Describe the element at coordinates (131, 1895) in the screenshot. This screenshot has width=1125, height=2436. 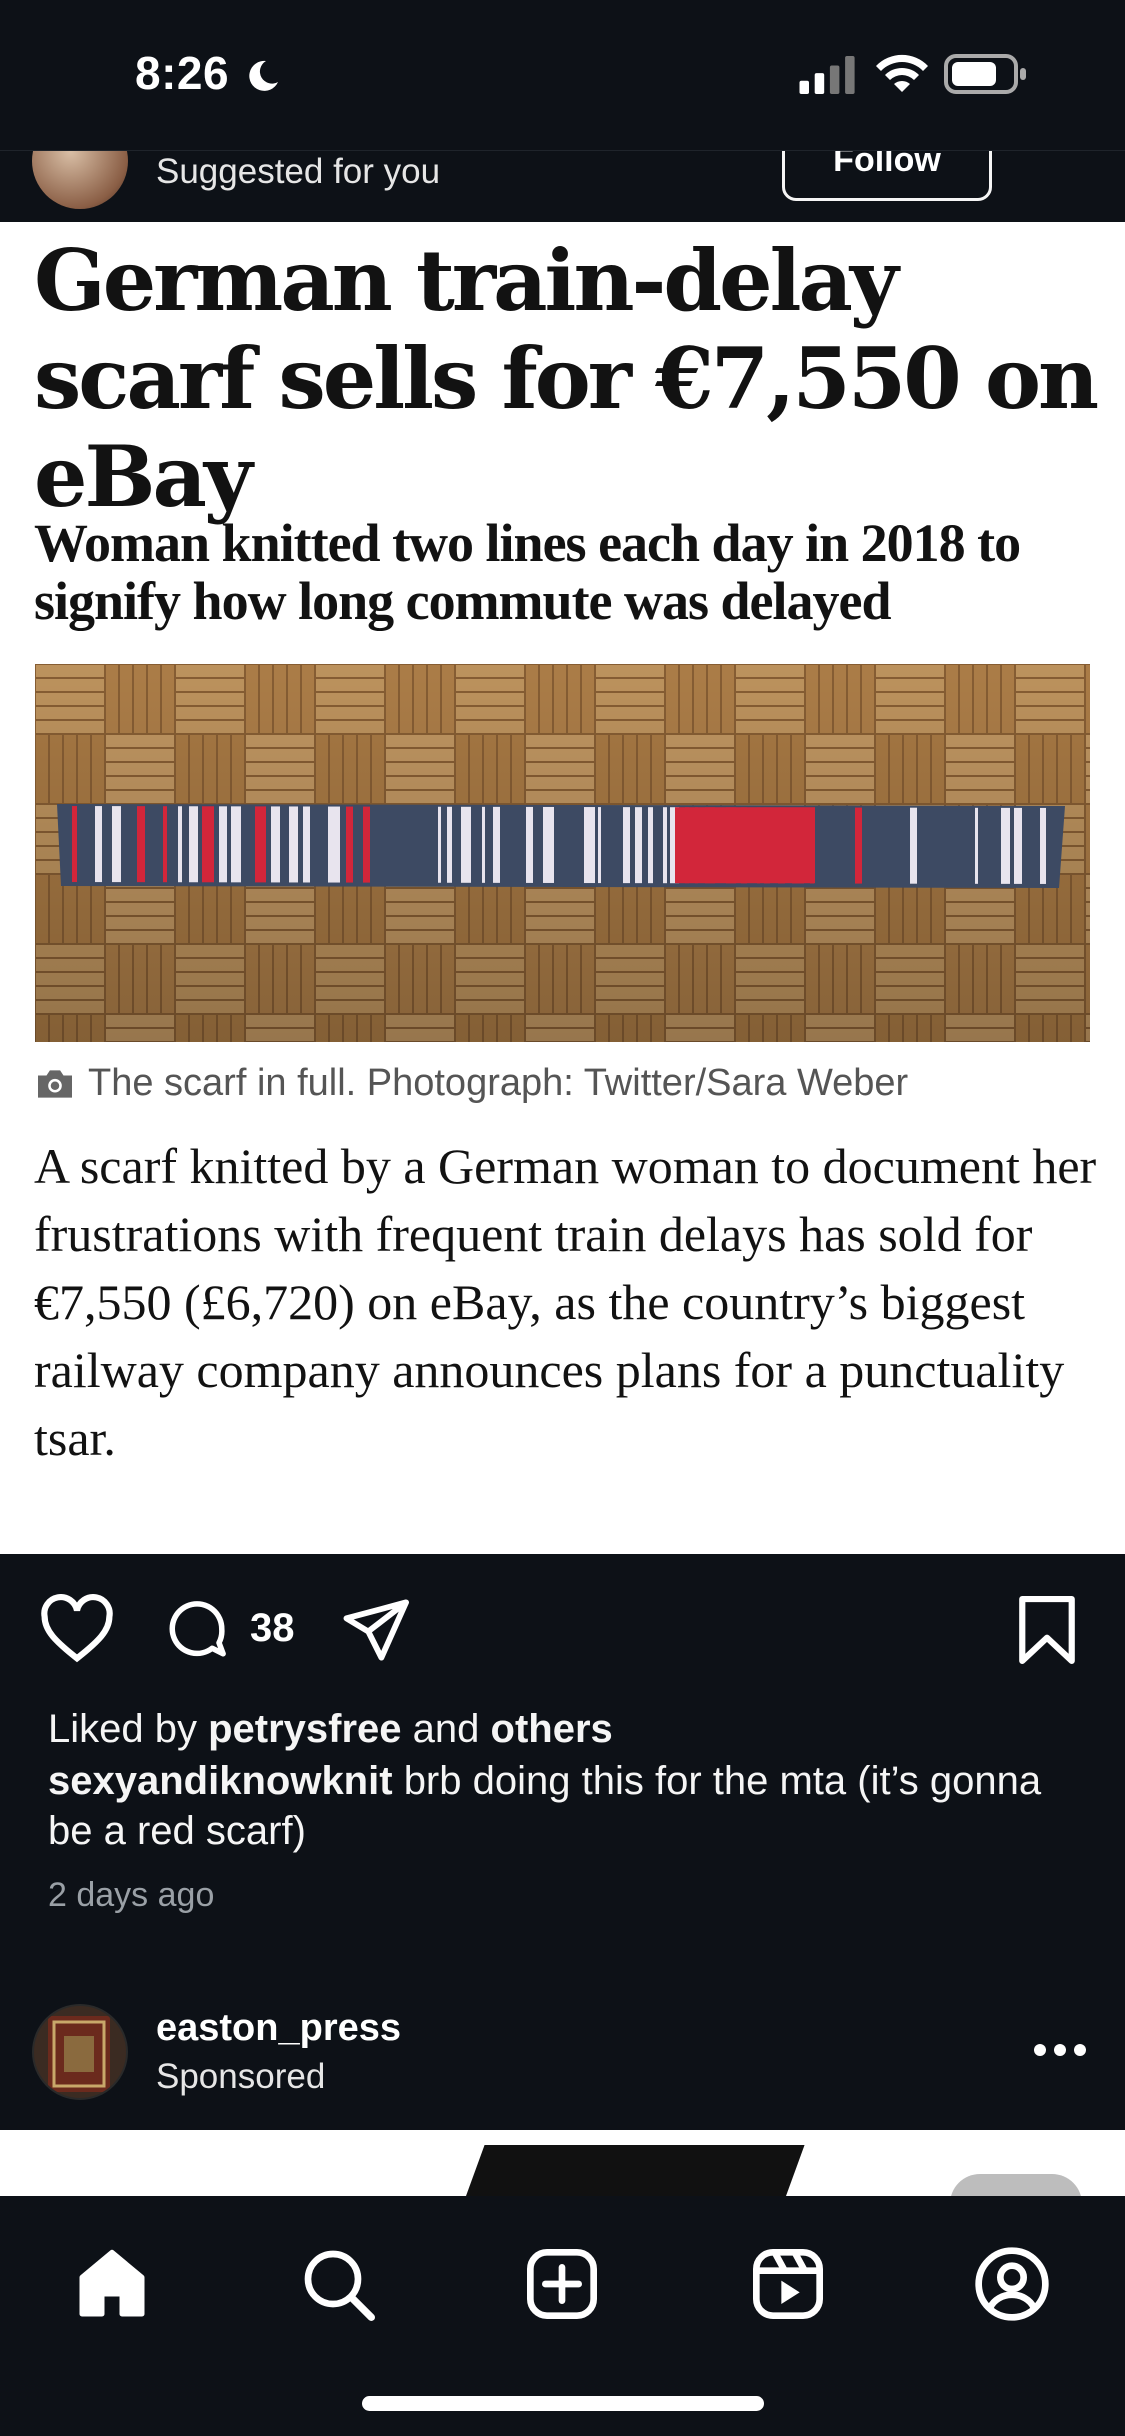
I see `post-timestamp: 2 days ago` at that location.